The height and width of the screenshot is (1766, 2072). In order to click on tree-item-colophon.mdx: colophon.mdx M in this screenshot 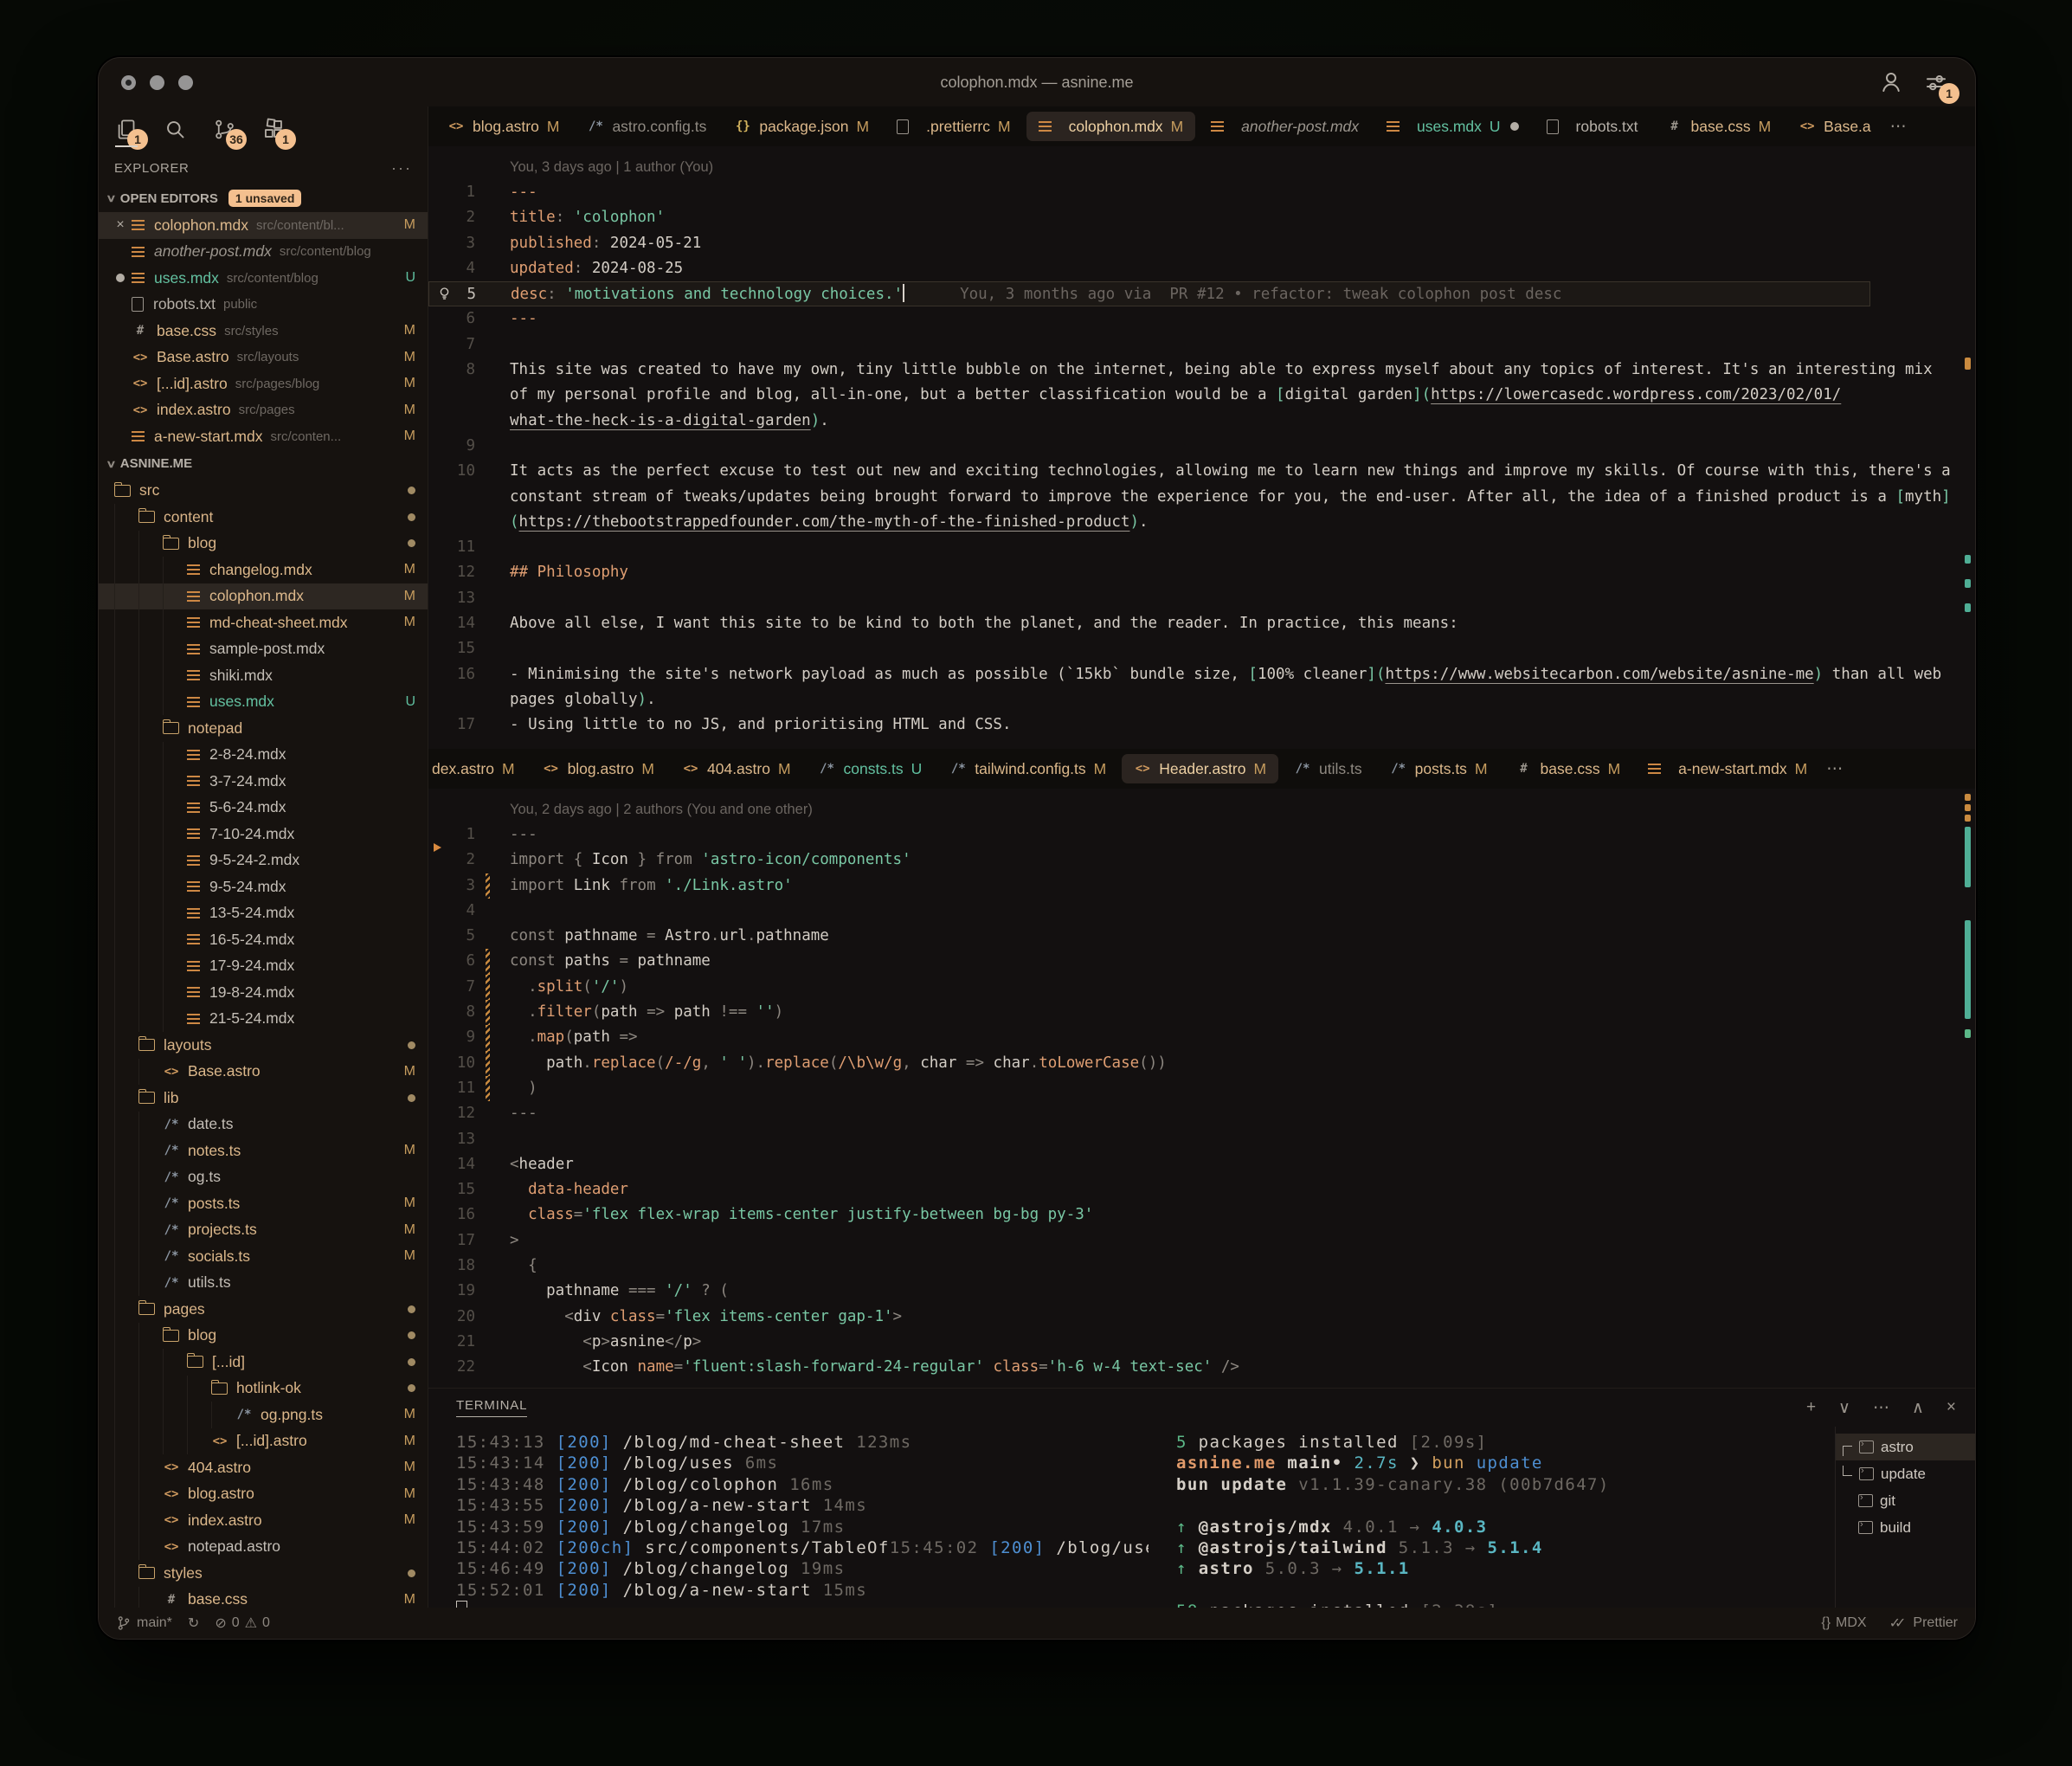, I will do `click(263, 596)`.